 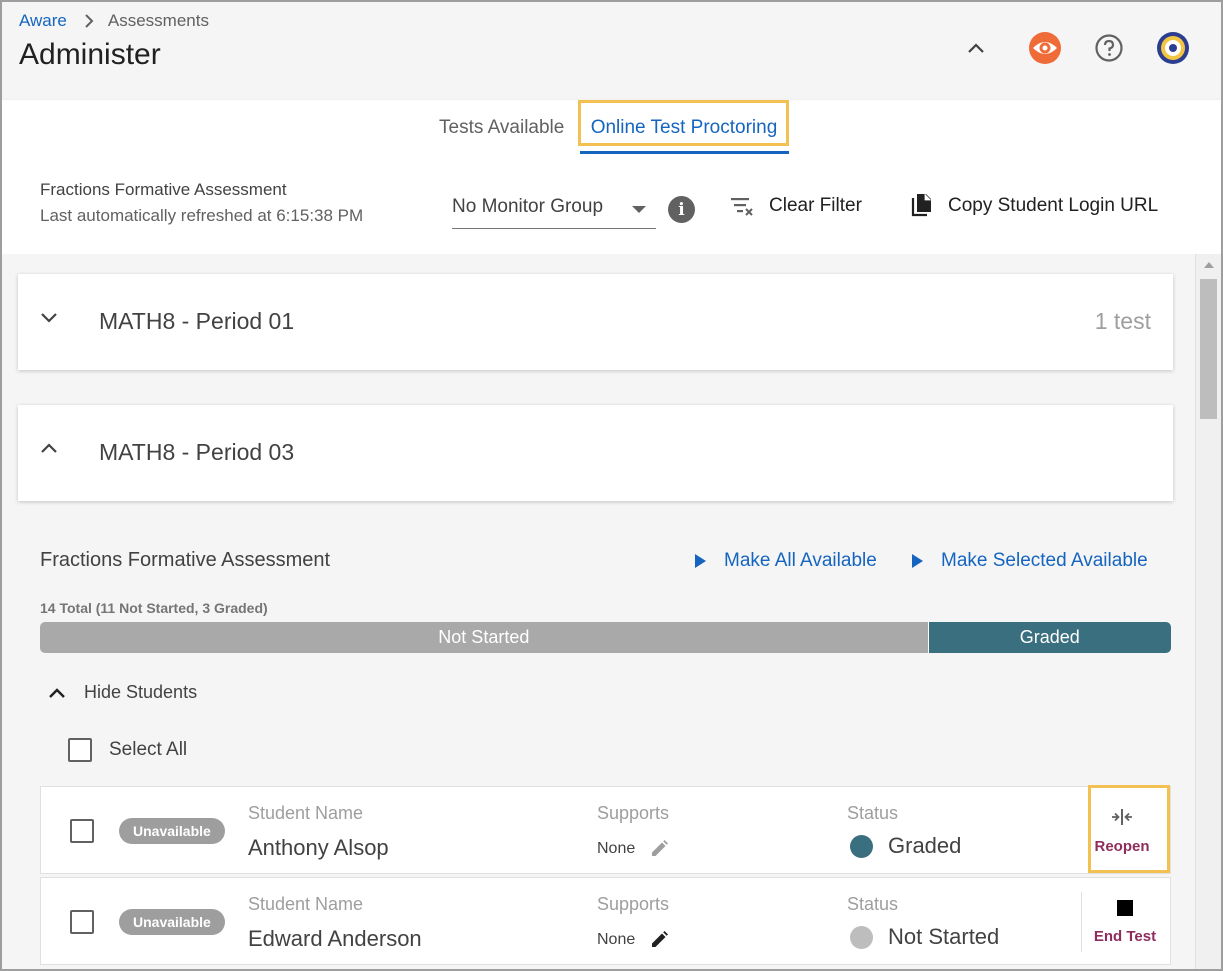 What do you see at coordinates (595, 453) in the screenshot?
I see `group-card-period-03: MATH8 - Period 03` at bounding box center [595, 453].